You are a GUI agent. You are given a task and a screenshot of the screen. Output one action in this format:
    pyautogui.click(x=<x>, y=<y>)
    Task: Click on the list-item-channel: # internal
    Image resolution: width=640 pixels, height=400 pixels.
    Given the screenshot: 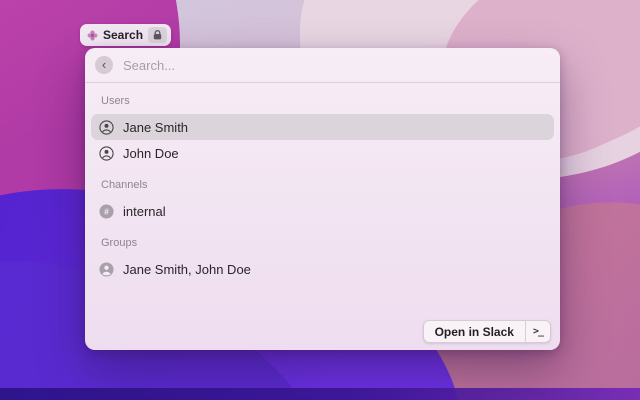 What is the action you would take?
    pyautogui.click(x=322, y=211)
    